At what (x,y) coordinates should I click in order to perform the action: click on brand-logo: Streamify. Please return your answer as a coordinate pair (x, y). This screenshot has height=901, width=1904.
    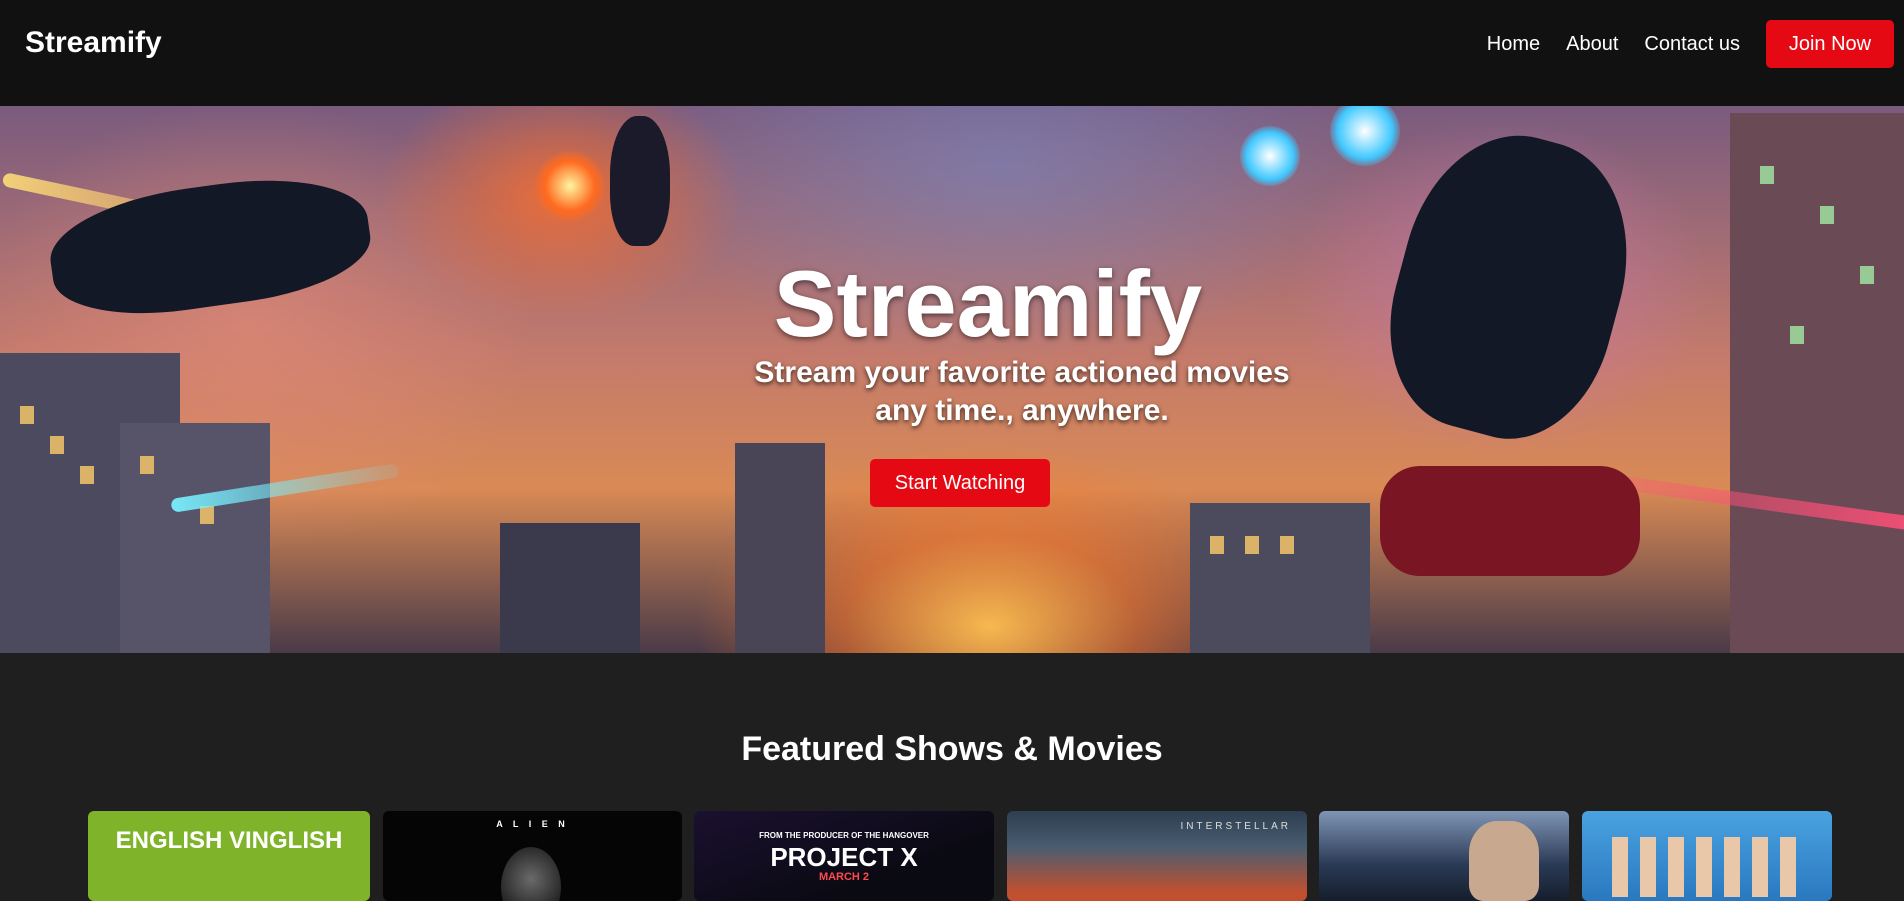
    Looking at the image, I should click on (93, 43).